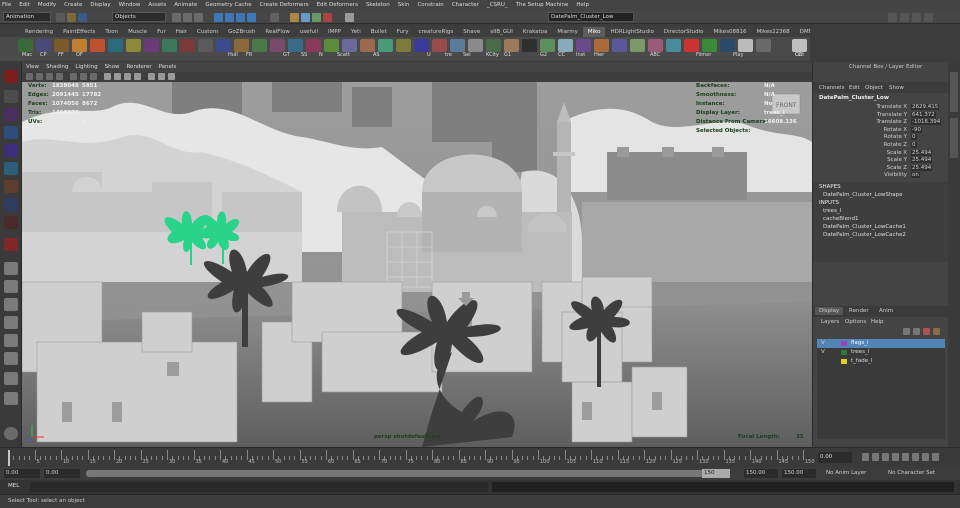 The image size is (960, 508). What do you see at coordinates (881, 361) in the screenshot?
I see `layer-row: t_fade_l` at bounding box center [881, 361].